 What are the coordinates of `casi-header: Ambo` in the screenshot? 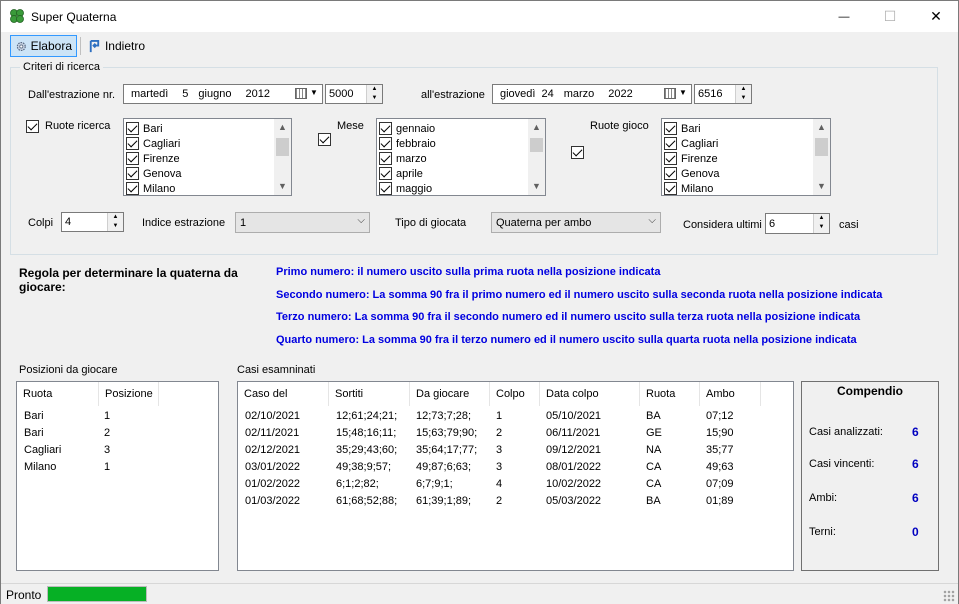 It's located at (730, 394).